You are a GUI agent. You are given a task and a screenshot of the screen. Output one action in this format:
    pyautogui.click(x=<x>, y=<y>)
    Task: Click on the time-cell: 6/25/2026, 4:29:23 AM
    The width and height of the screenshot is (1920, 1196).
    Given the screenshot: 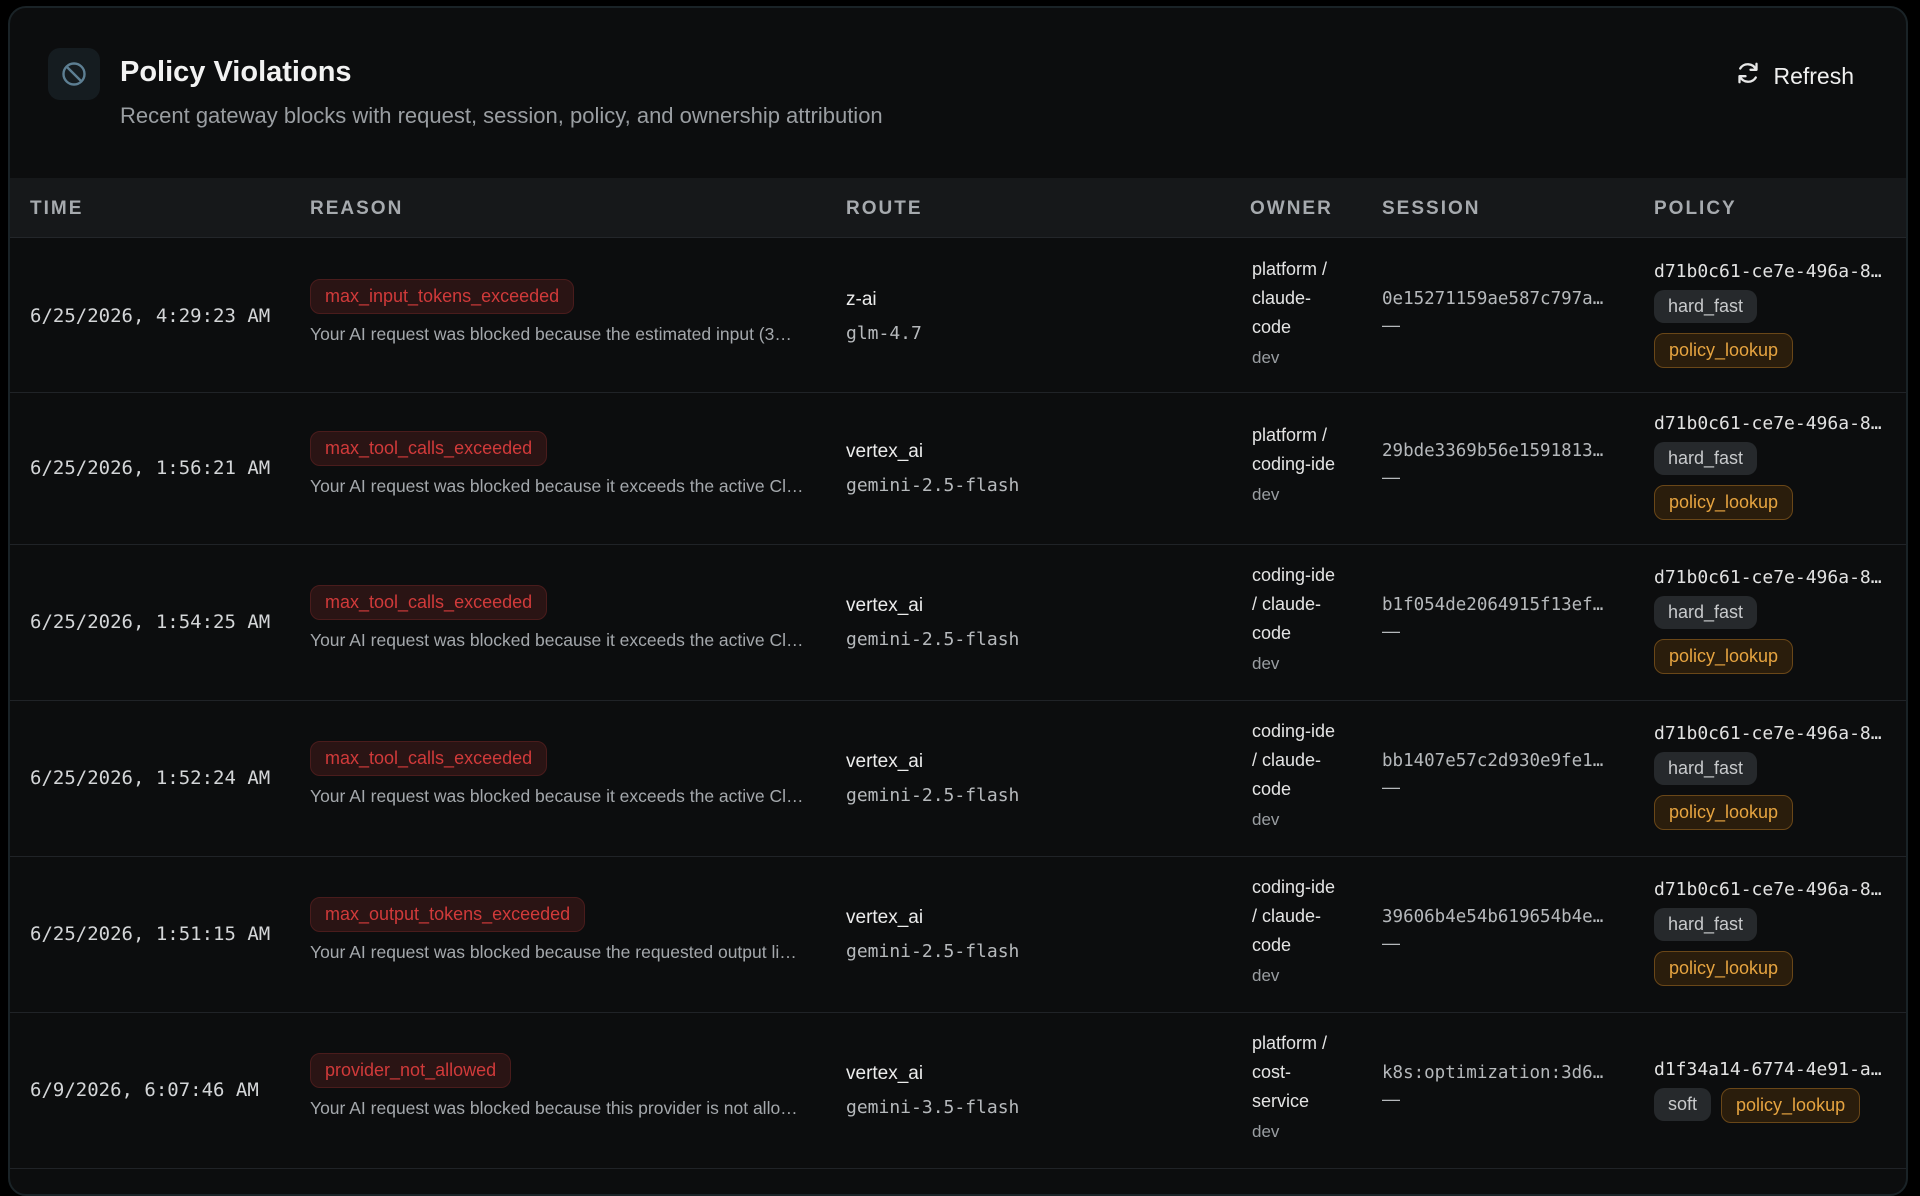 What is the action you would take?
    pyautogui.click(x=150, y=316)
    